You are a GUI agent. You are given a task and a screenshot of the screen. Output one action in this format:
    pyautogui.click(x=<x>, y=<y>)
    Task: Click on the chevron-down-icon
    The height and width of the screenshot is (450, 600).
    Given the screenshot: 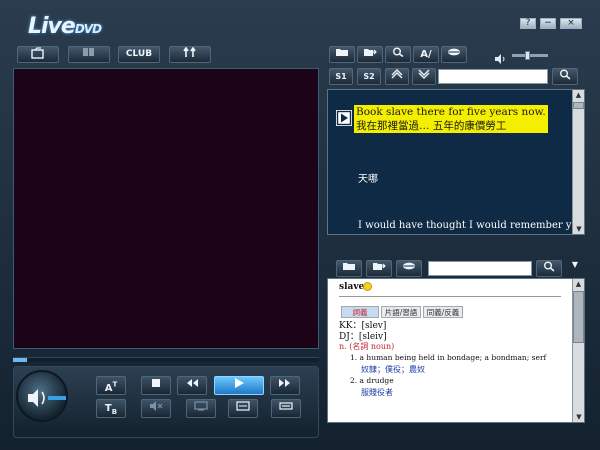 What is the action you would take?
    pyautogui.click(x=424, y=74)
    